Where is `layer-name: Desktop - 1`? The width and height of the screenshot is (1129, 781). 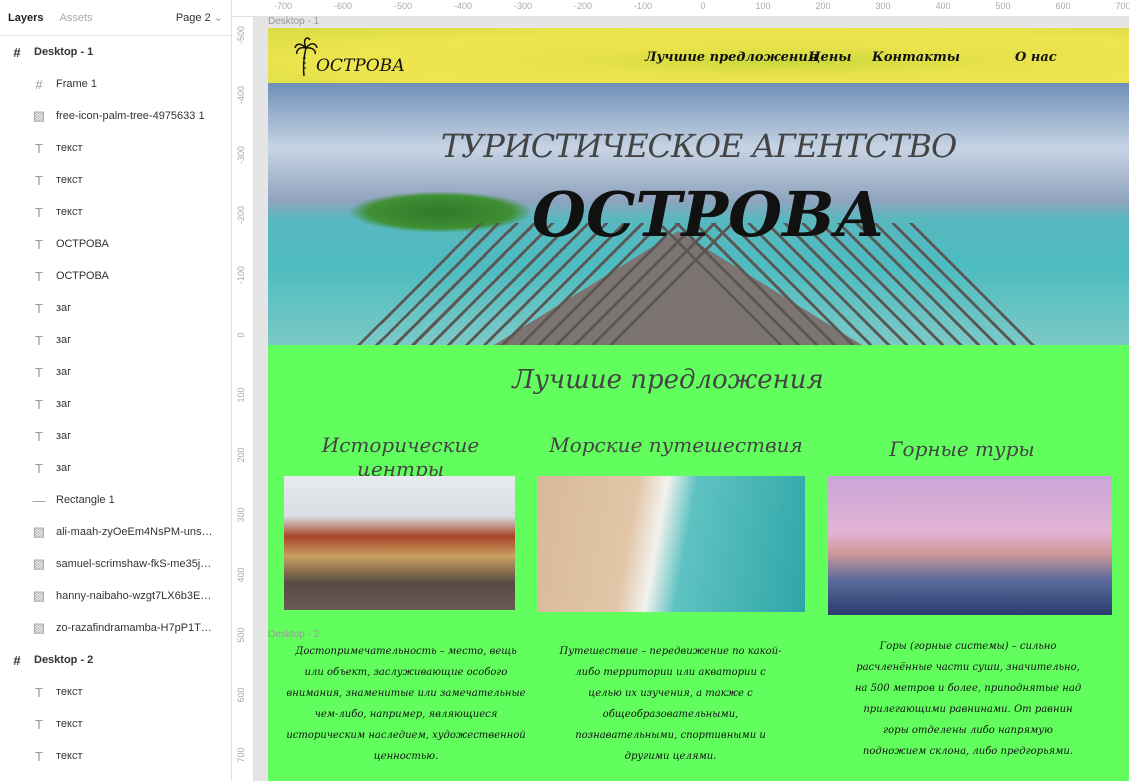
layer-name: Desktop - 1 is located at coordinates (64, 52).